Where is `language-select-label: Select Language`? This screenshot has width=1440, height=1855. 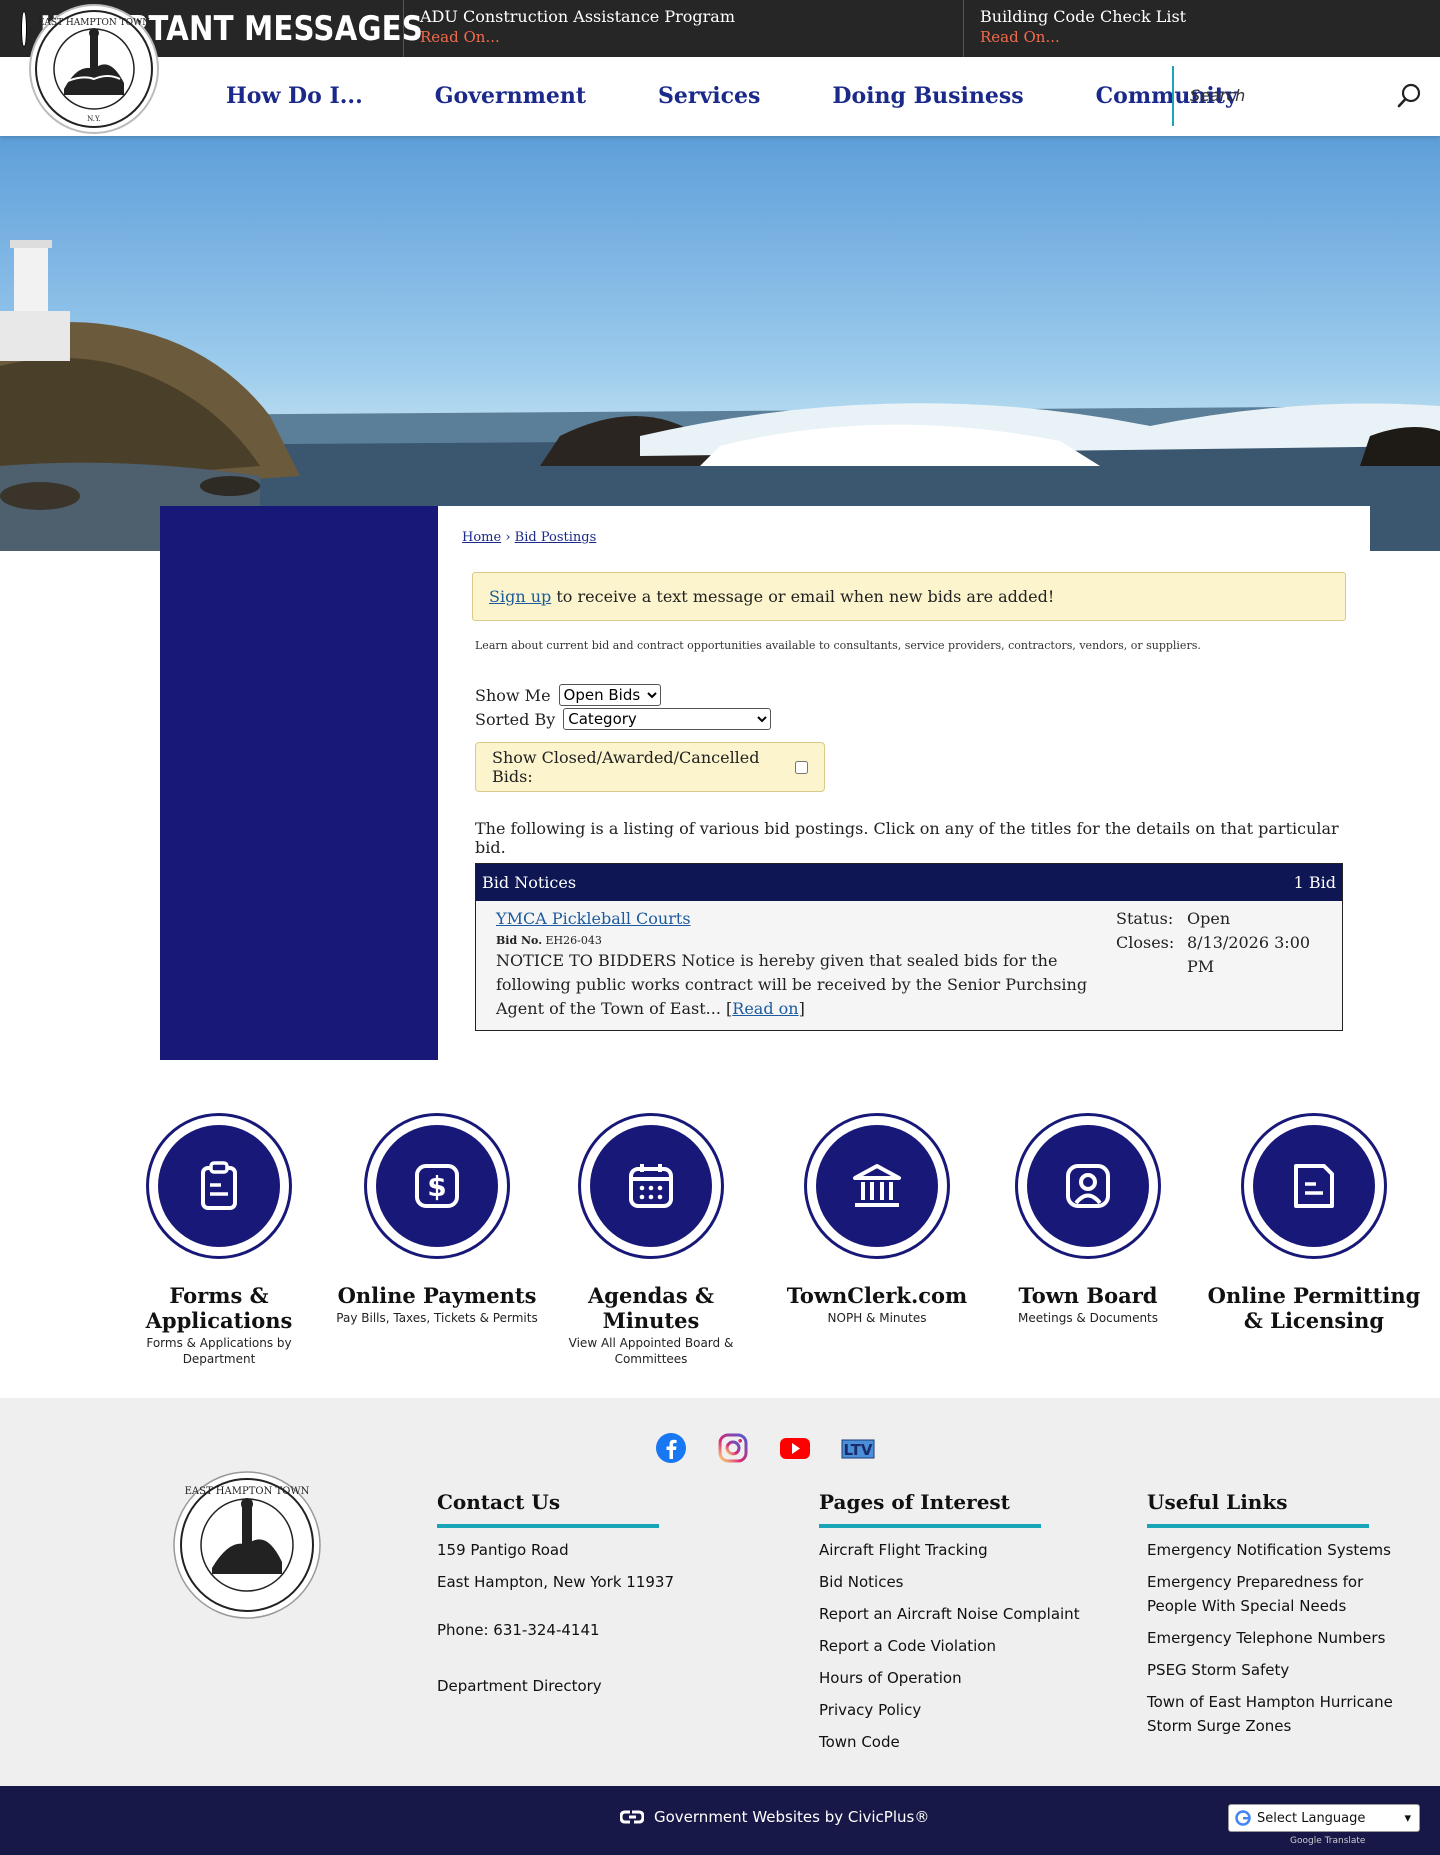
language-select-label: Select Language is located at coordinates (1311, 1818).